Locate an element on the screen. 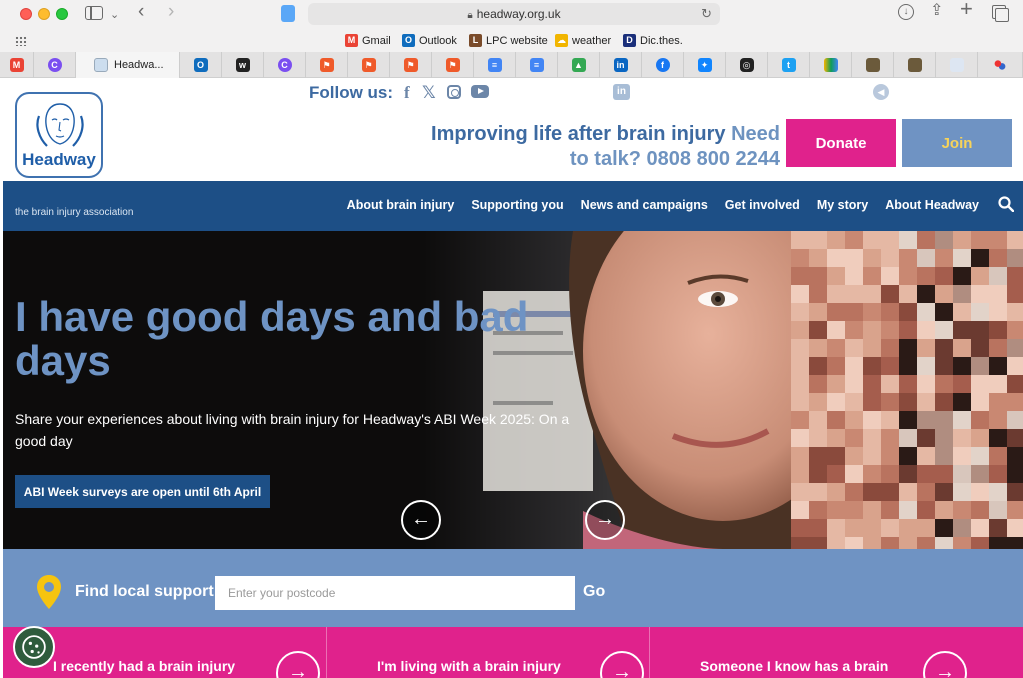 The image size is (1023, 678). tab-flag-4: ⚑ is located at coordinates (453, 65).